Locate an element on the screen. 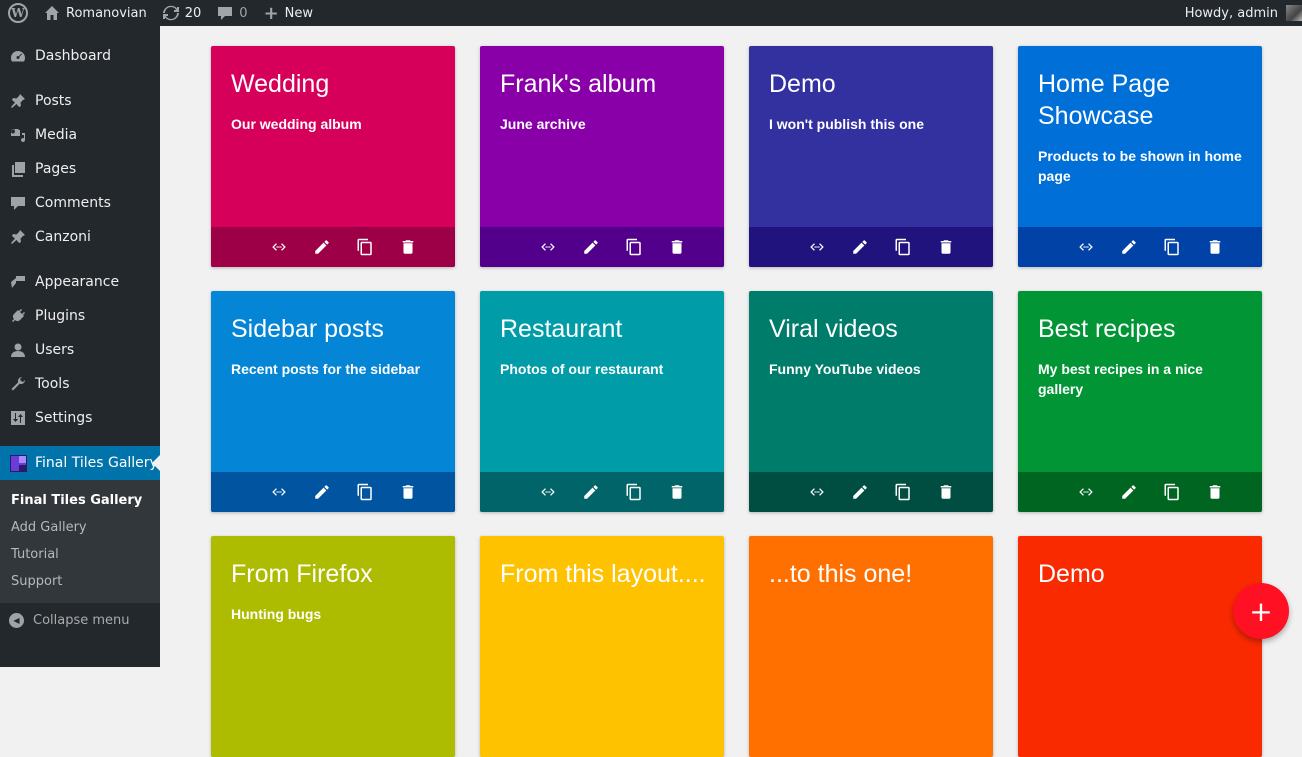 The image size is (1302, 757). plus-icon: + is located at coordinates (1261, 611).